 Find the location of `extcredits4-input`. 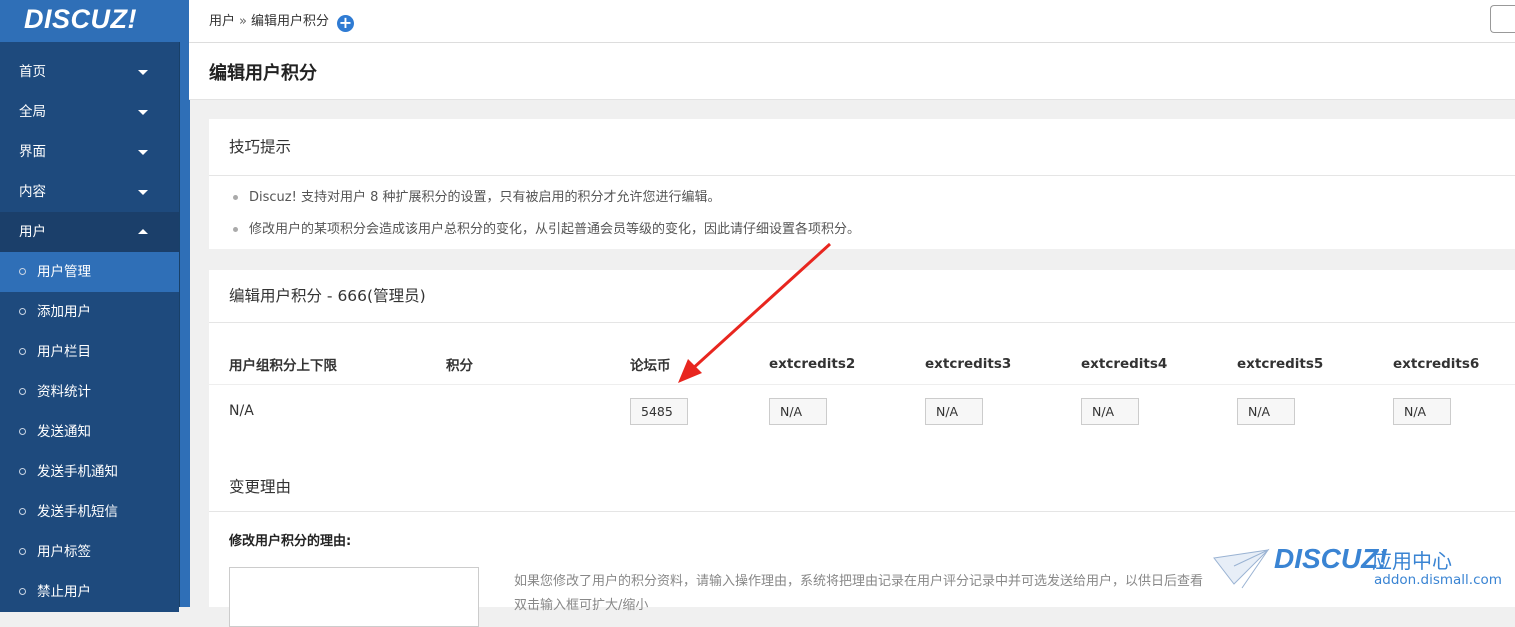

extcredits4-input is located at coordinates (1110, 411).